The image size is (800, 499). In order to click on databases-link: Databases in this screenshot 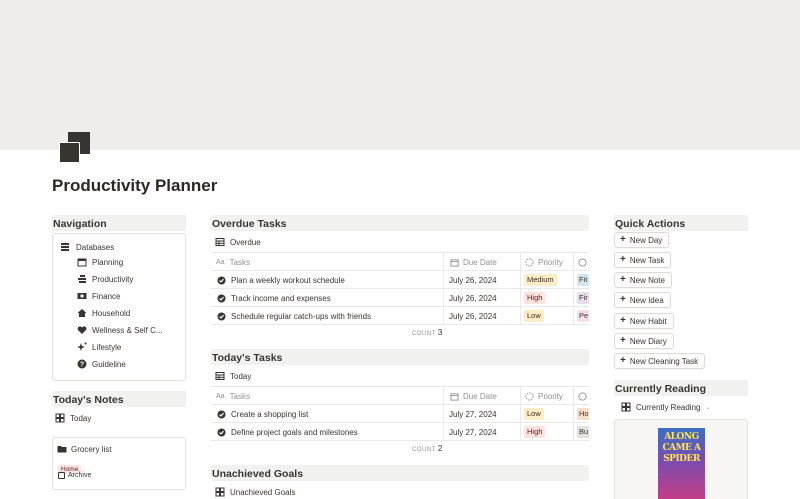, I will do `click(87, 247)`.